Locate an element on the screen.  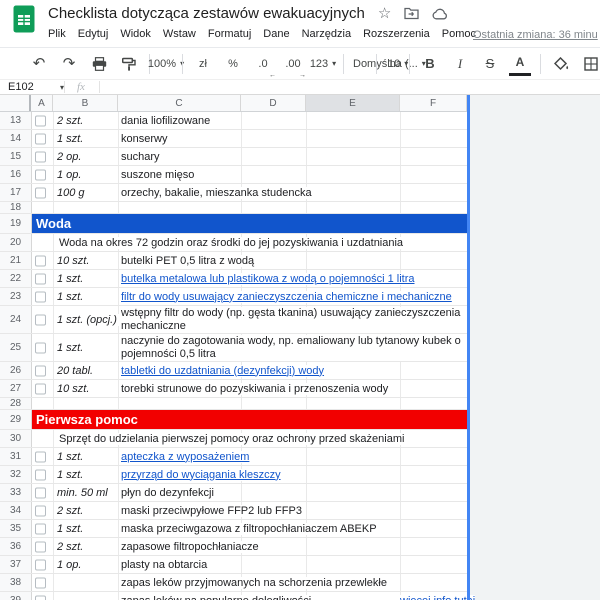
format-currency-button: zł is located at coordinates (203, 64).